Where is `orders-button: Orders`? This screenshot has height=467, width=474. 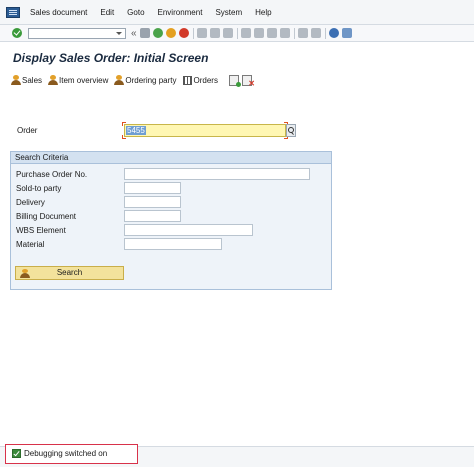
orders-button: Orders is located at coordinates (200, 80).